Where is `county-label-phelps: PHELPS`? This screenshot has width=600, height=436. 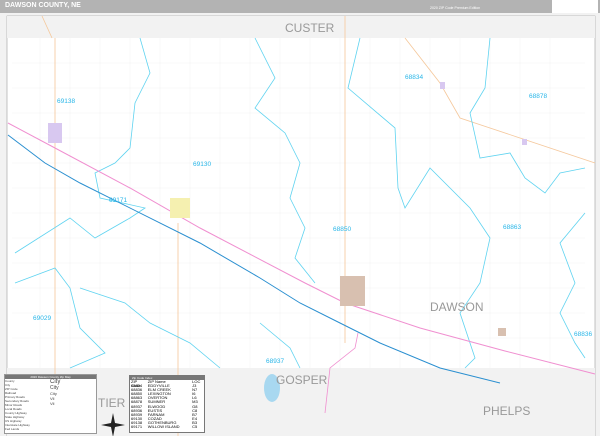
county-label-phelps: PHELPS is located at coordinates (506, 411).